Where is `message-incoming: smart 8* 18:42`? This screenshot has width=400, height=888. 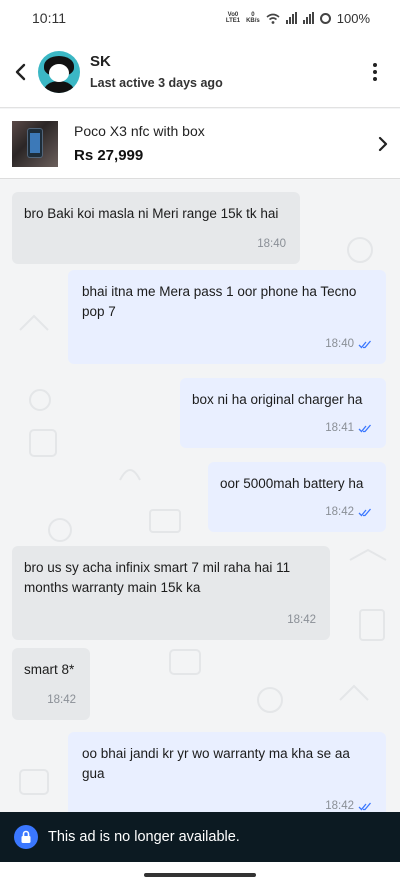 message-incoming: smart 8* 18:42 is located at coordinates (51, 684).